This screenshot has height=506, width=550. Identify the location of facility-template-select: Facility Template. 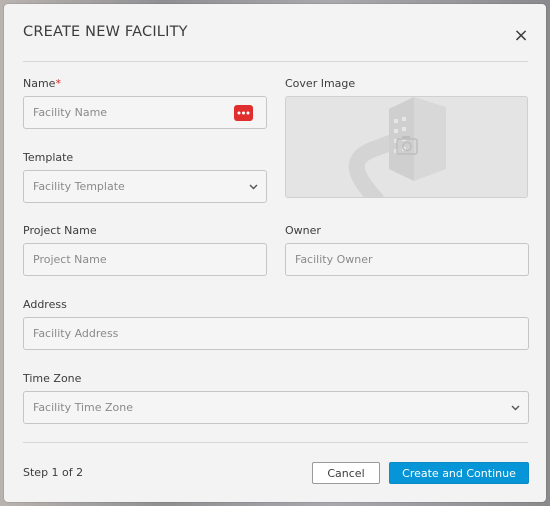
(145, 186).